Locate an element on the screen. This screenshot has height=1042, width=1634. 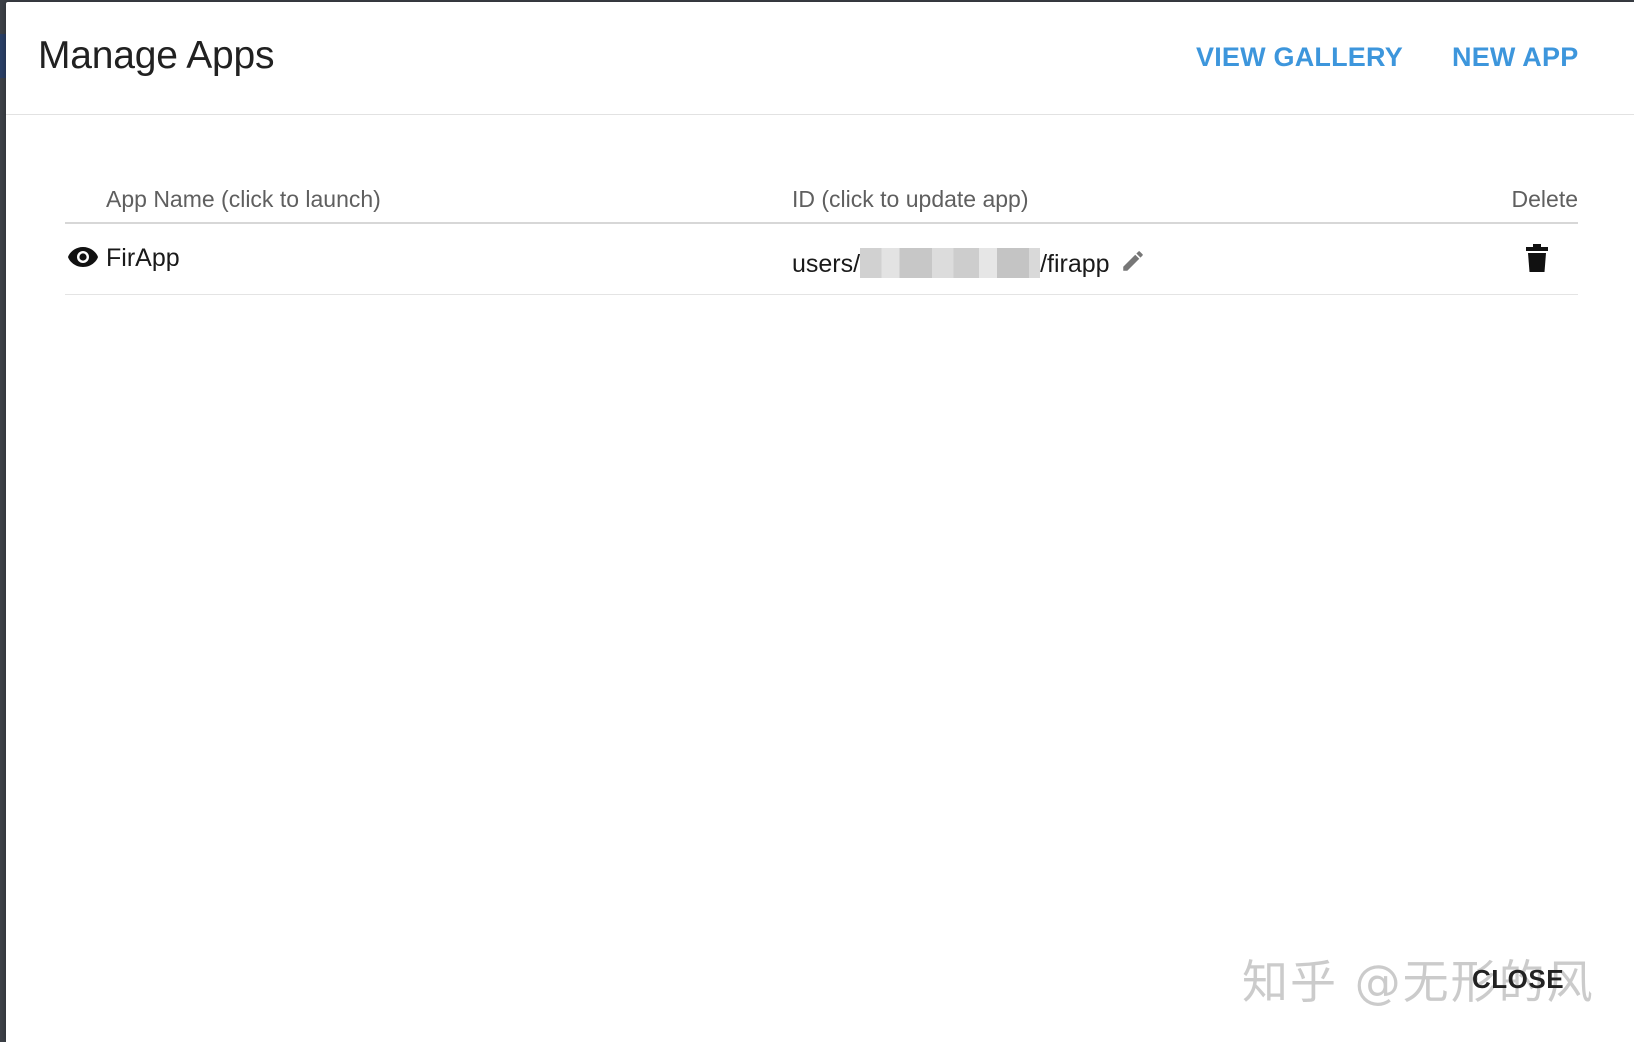
eye-icon is located at coordinates (83, 257).